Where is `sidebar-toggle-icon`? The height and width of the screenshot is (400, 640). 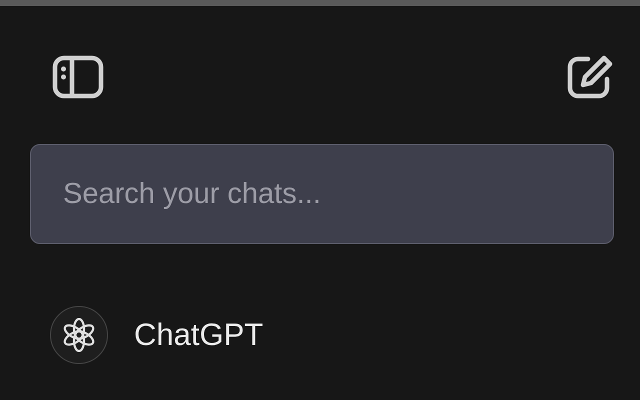 sidebar-toggle-icon is located at coordinates (78, 77).